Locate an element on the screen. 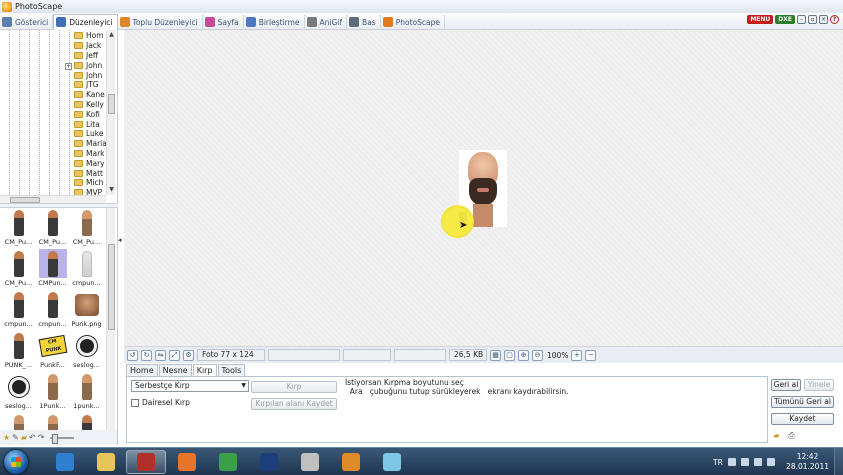 This screenshot has height=475, width=843. tree-folder-item: Kane is located at coordinates (91, 95).